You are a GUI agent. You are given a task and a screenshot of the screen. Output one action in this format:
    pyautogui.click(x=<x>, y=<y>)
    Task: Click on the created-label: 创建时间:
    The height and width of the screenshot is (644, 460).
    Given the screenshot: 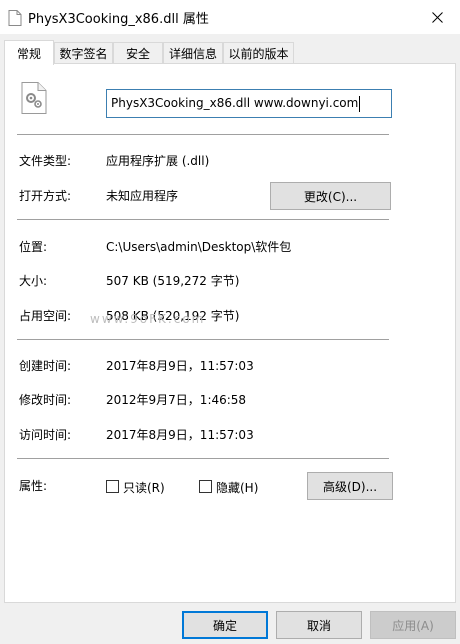 What is the action you would take?
    pyautogui.click(x=45, y=366)
    